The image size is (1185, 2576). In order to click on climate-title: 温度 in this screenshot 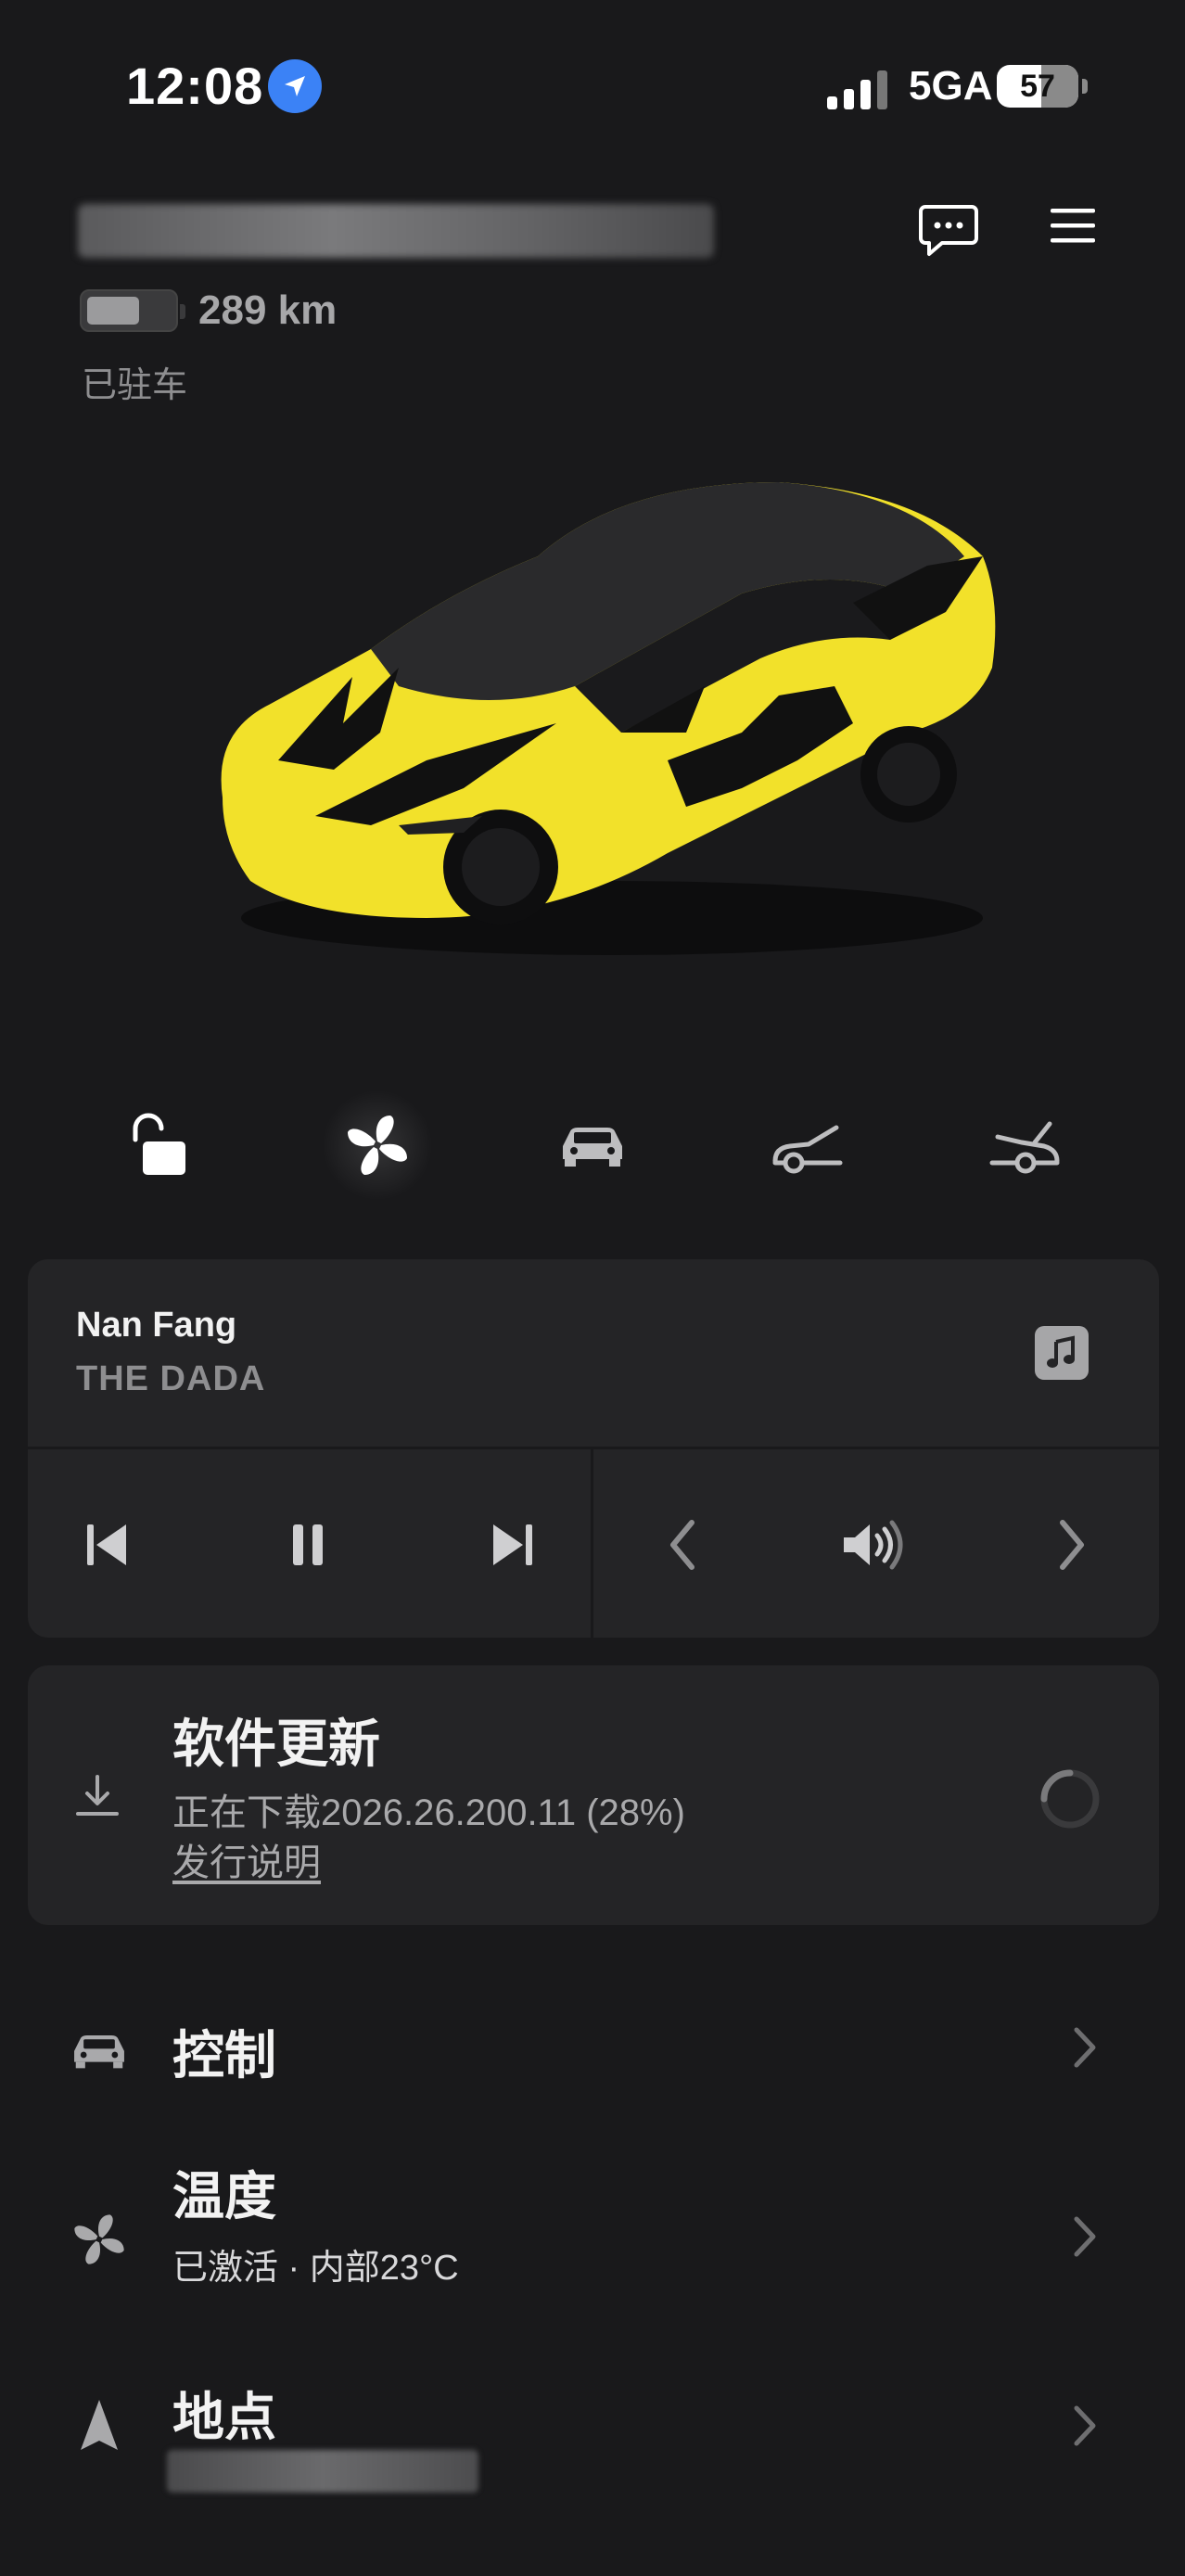, I will do `click(224, 2196)`.